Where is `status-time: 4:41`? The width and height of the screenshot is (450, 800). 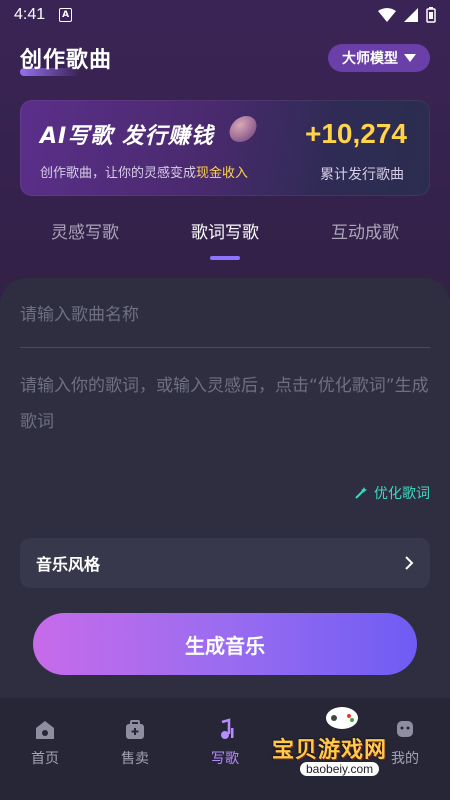
status-time: 4:41 is located at coordinates (30, 14).